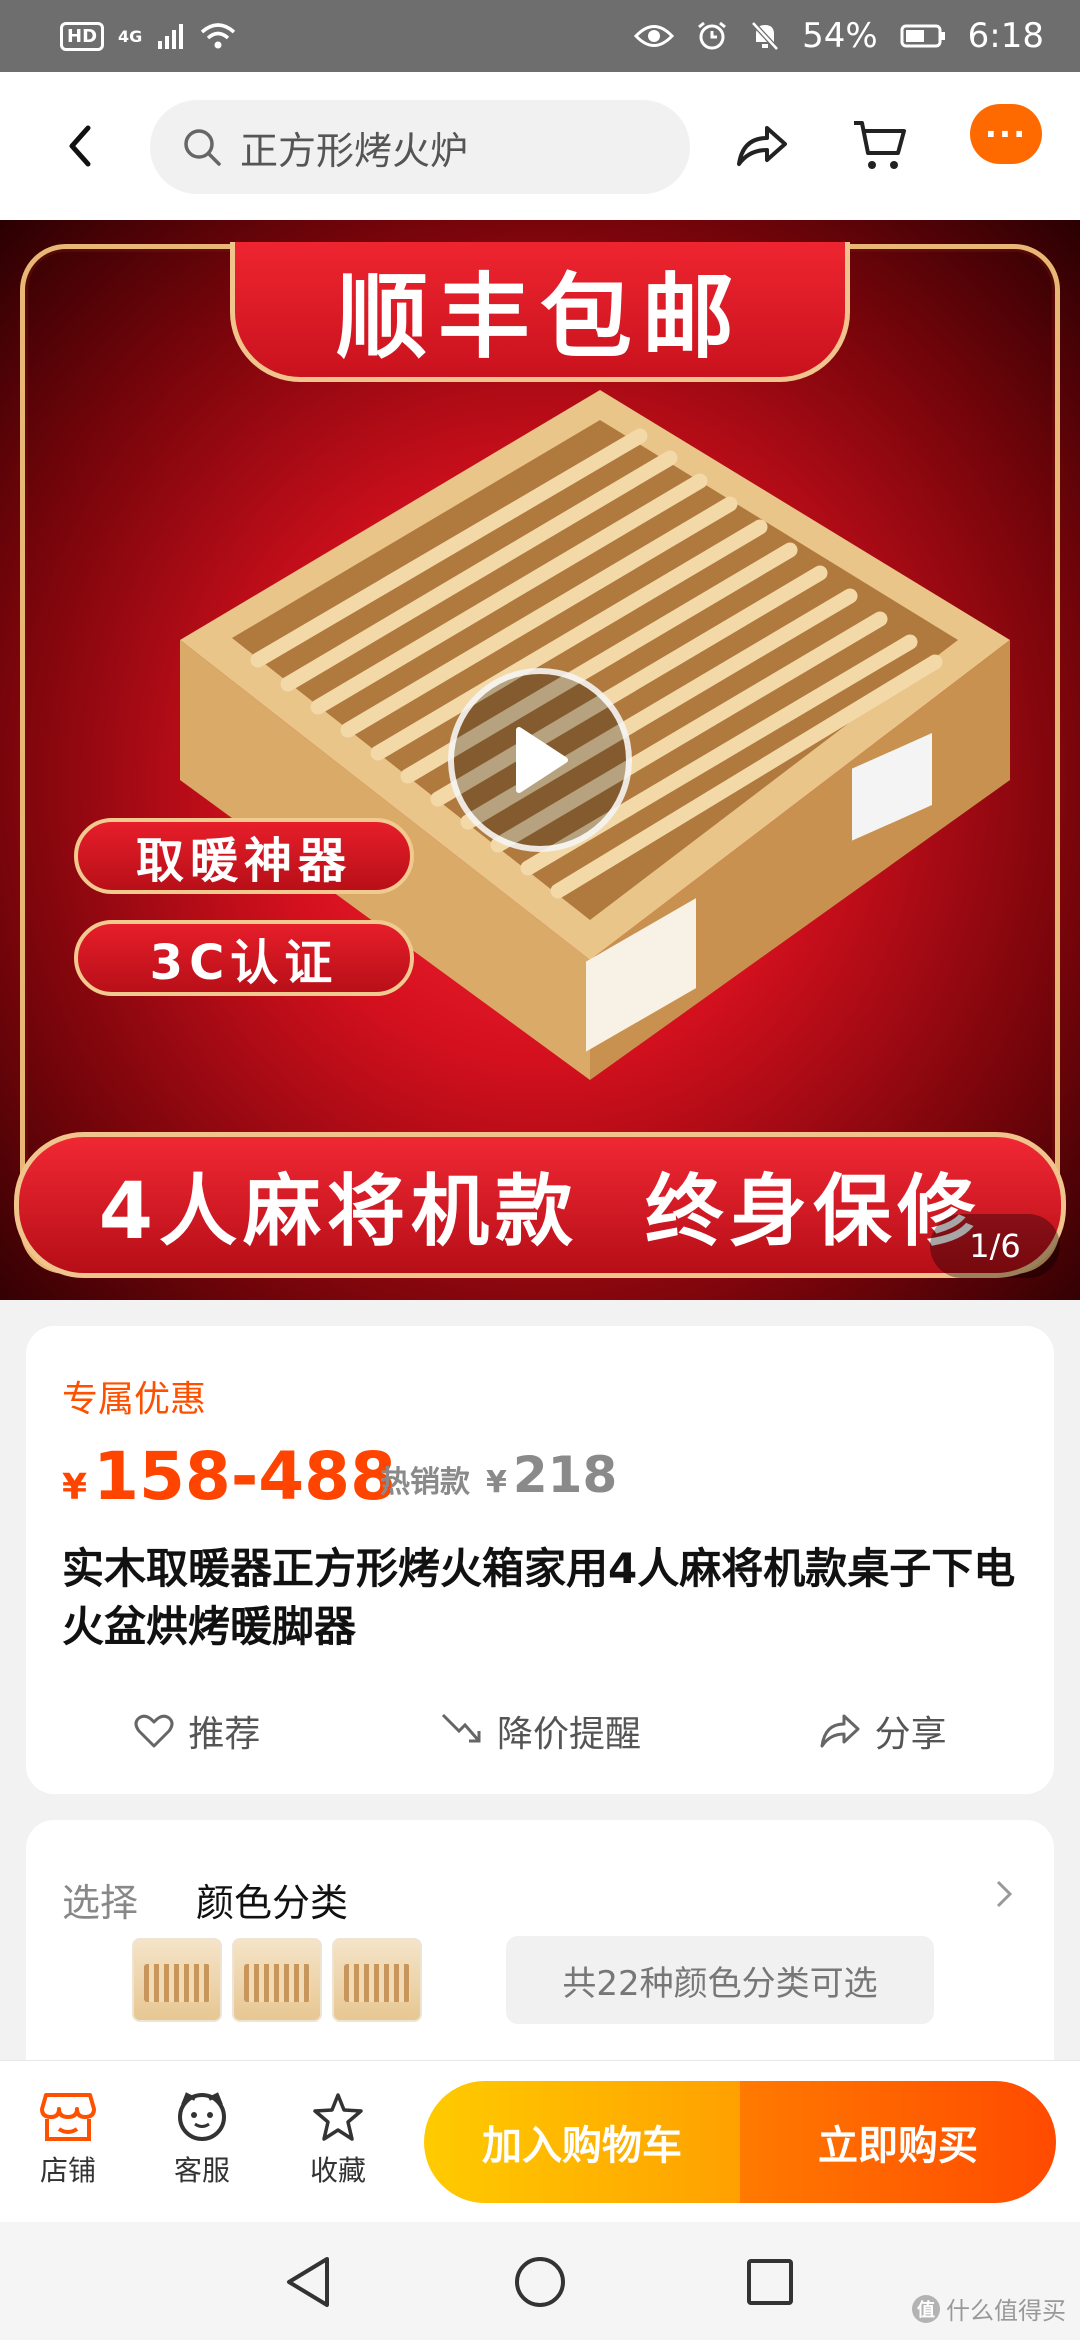 The image size is (1080, 2340). I want to click on play-icon, so click(542, 760).